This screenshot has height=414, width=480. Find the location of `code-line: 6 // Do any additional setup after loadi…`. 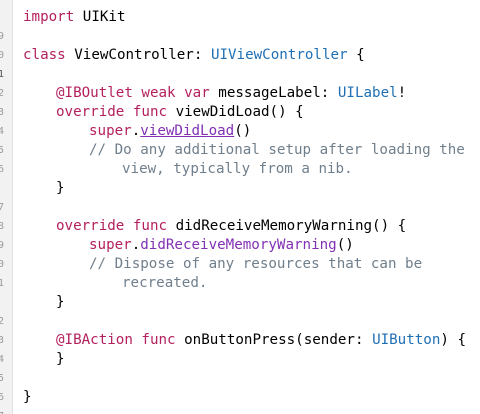

code-line: 6 // Do any additional setup after loadi… is located at coordinates (240, 158).